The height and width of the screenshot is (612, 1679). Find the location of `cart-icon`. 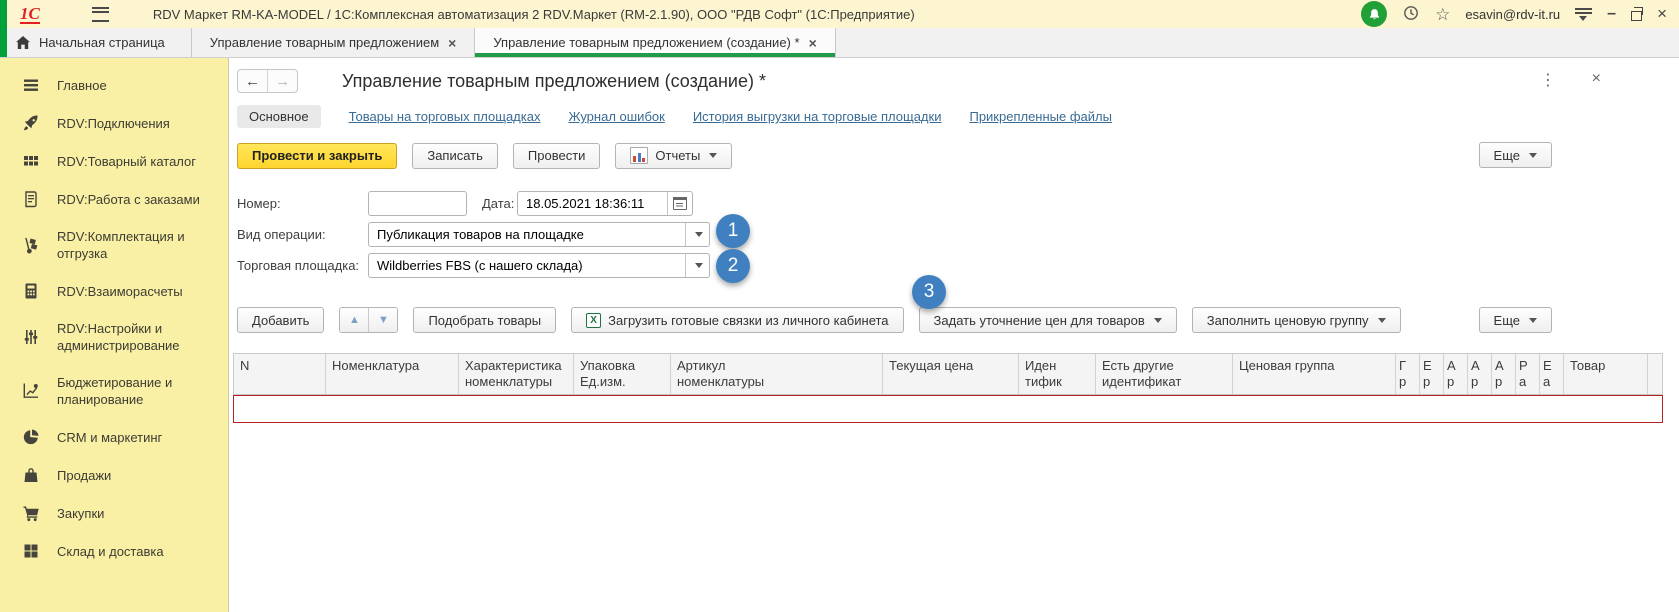

cart-icon is located at coordinates (31, 514).